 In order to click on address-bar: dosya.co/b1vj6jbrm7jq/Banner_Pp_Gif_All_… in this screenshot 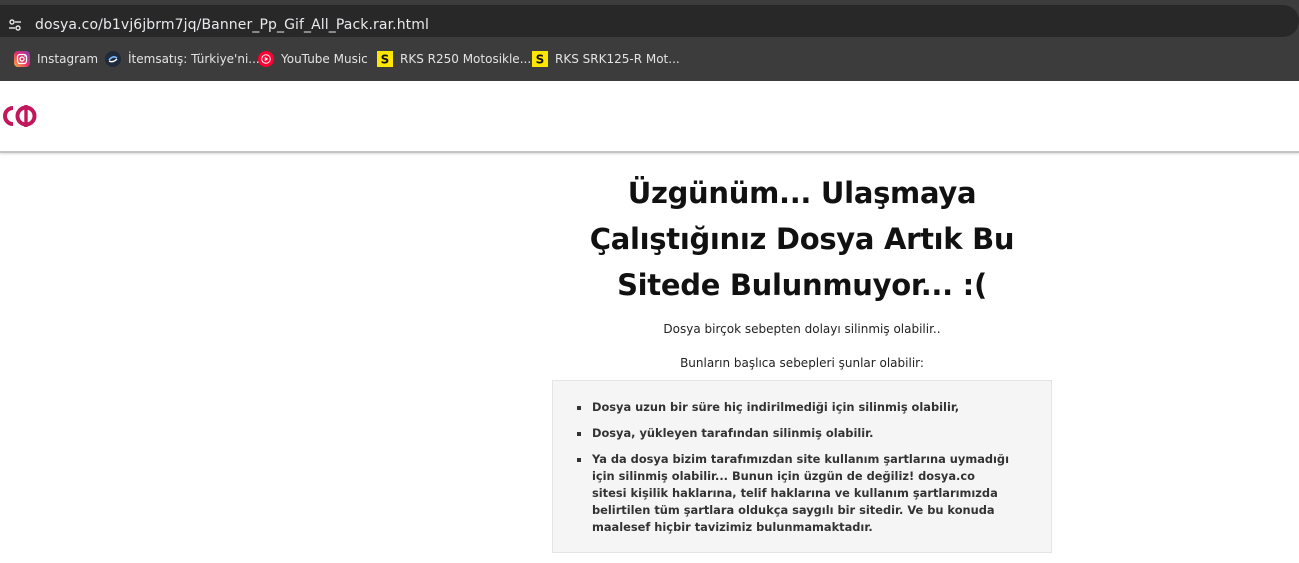, I will do `click(649, 21)`.